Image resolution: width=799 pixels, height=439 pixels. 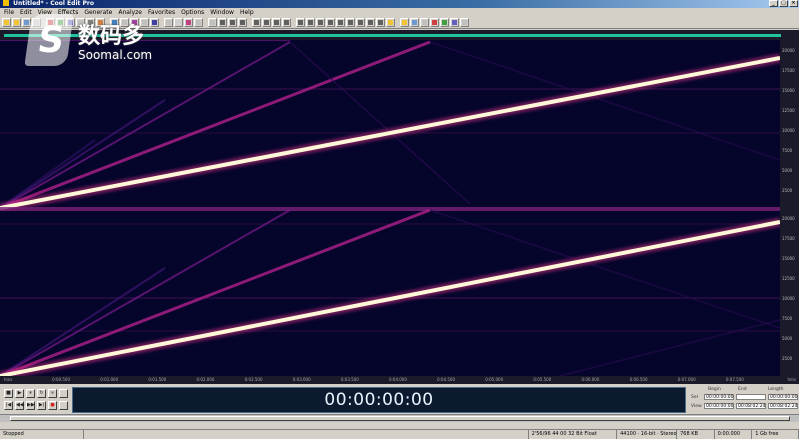 What do you see at coordinates (751, 397) in the screenshot?
I see `sel-end-field` at bounding box center [751, 397].